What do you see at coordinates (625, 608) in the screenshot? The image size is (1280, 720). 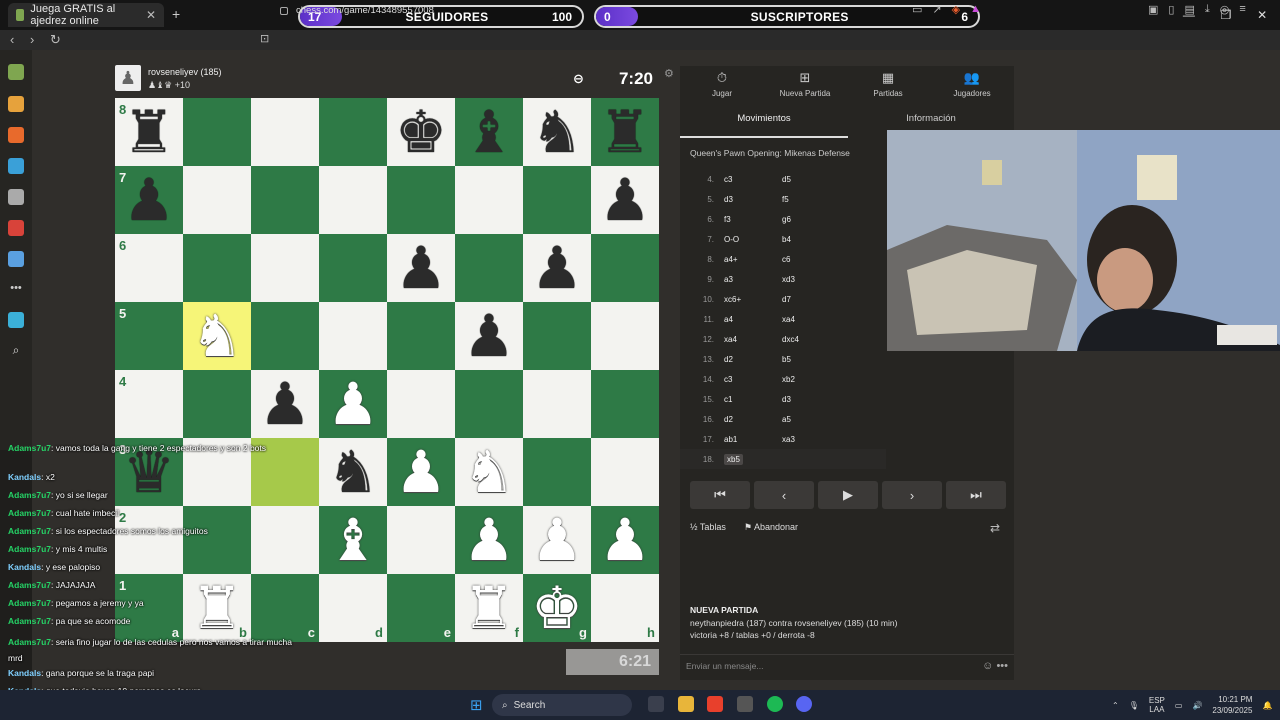 I see `square-h1: h` at bounding box center [625, 608].